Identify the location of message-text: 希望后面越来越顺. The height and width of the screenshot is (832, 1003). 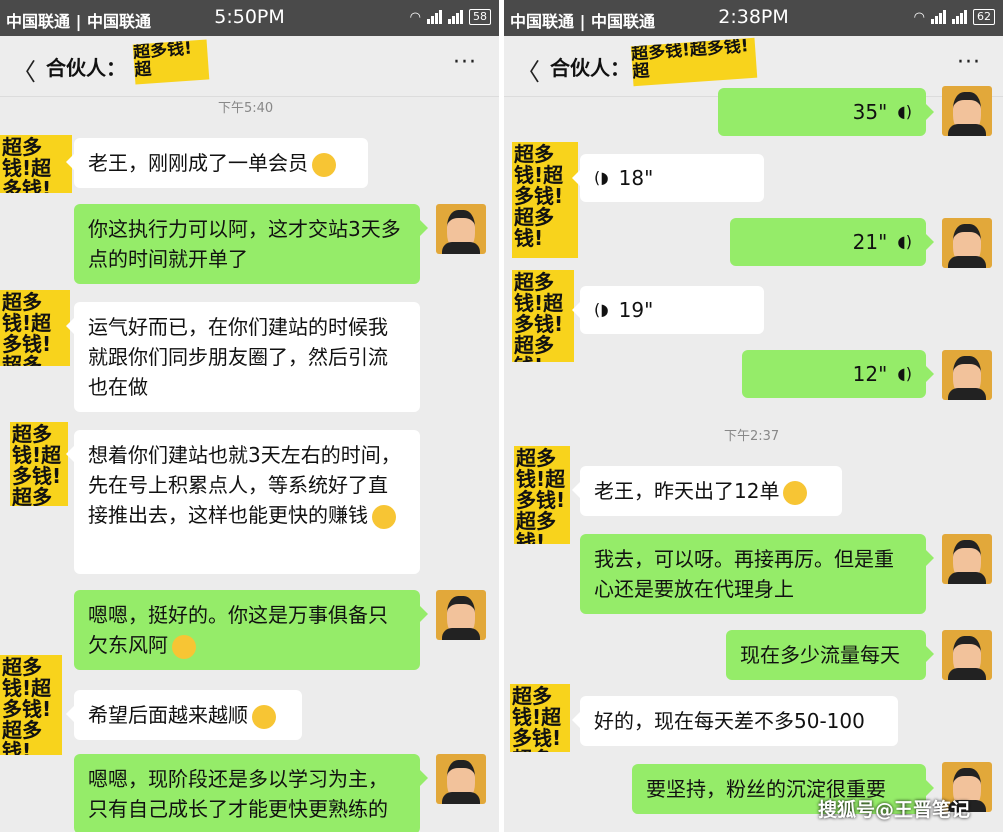
(168, 715).